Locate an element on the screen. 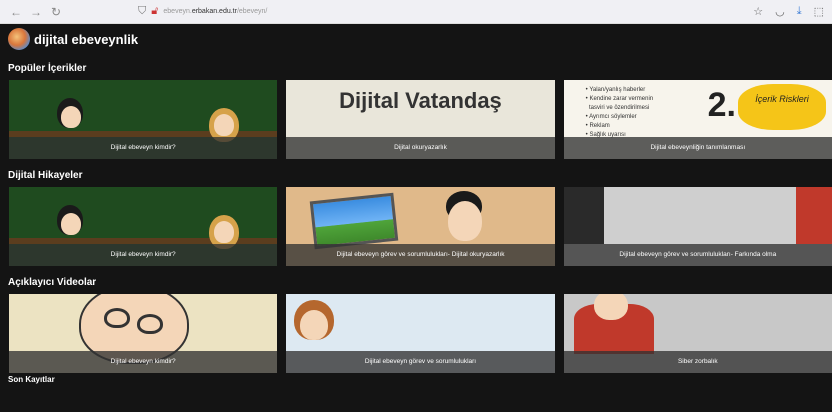 The image size is (832, 412). pocket-icon: ◡ is located at coordinates (780, 11).